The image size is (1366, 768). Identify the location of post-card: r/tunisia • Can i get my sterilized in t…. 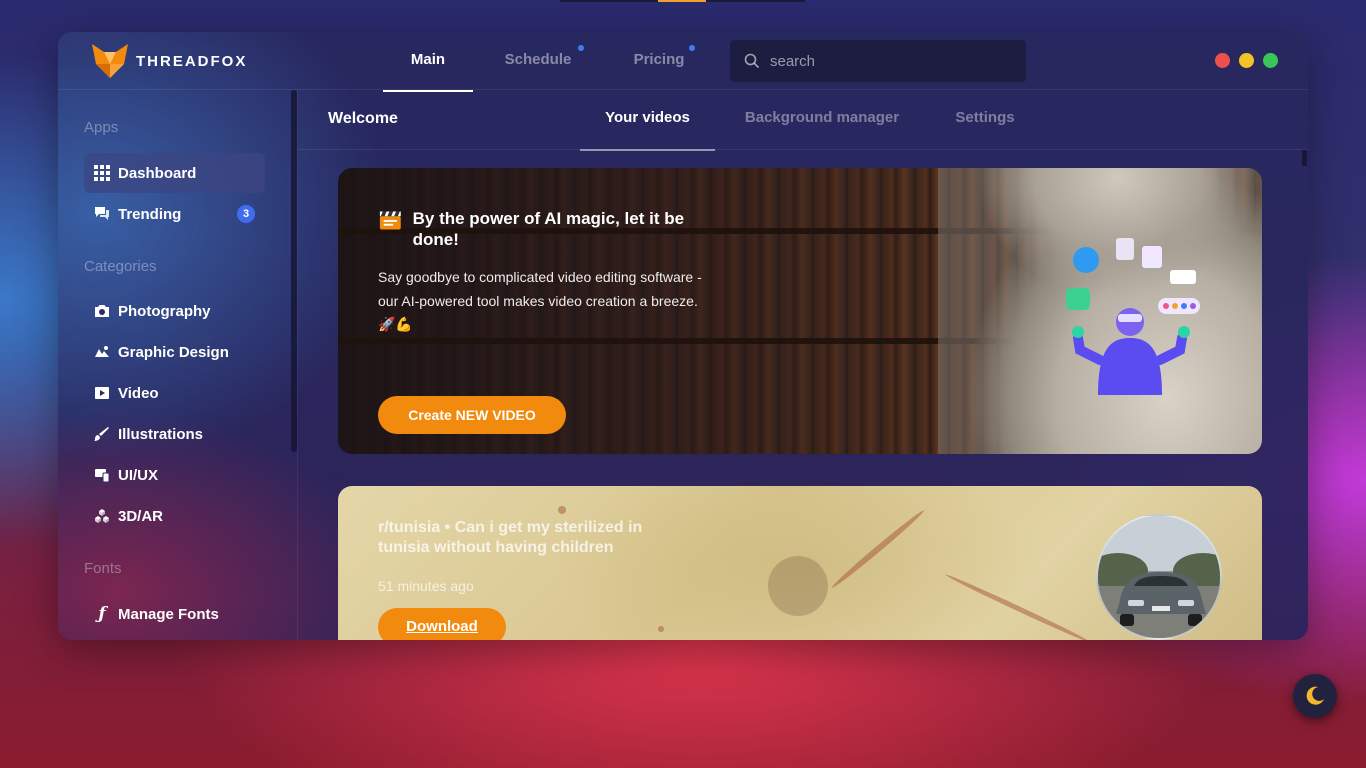
(800, 563).